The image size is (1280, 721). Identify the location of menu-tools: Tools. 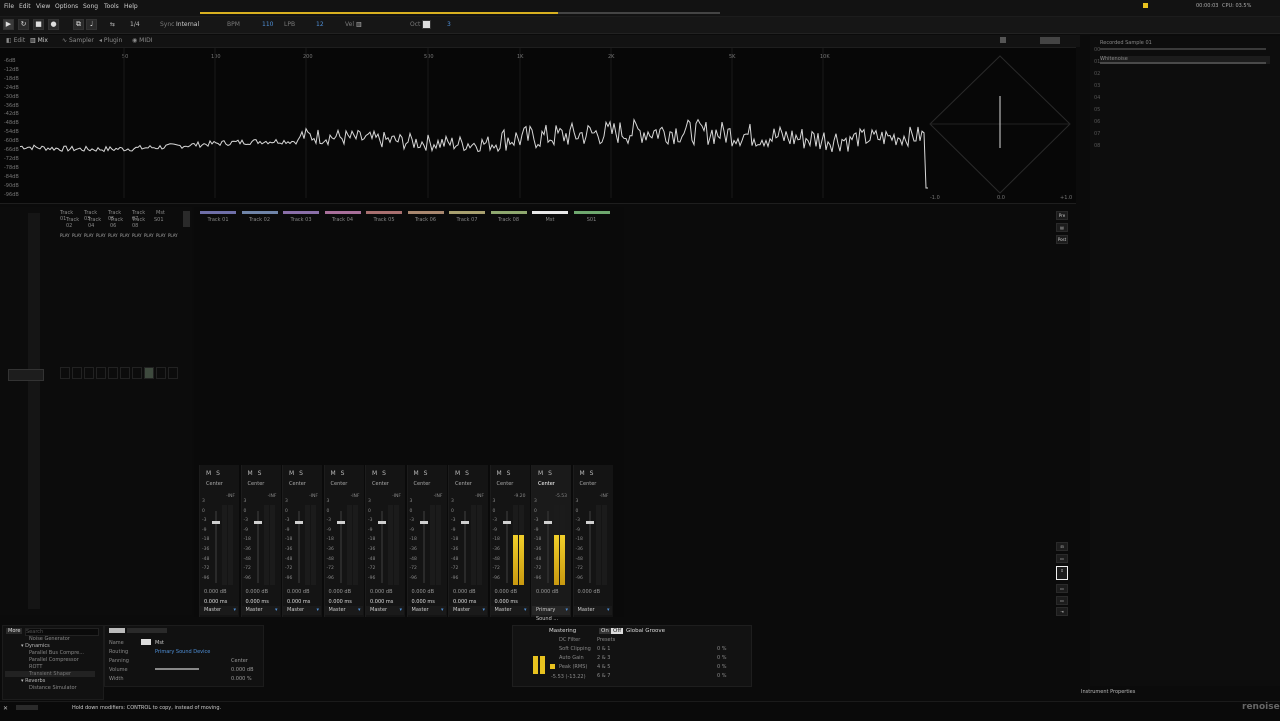
(111, 6).